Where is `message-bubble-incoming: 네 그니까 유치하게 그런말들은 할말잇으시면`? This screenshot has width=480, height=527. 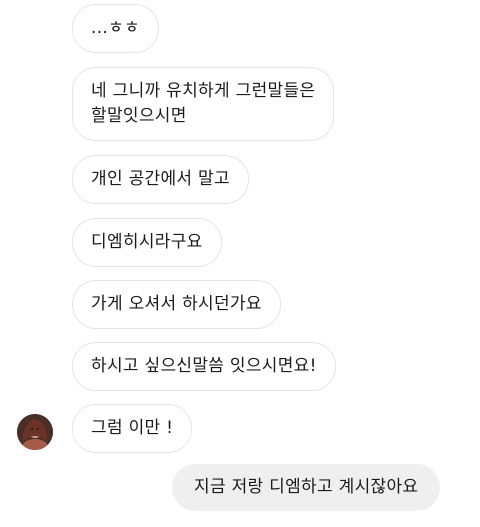 message-bubble-incoming: 네 그니까 유치하게 그런말들은 할말잇으시면 is located at coordinates (203, 104).